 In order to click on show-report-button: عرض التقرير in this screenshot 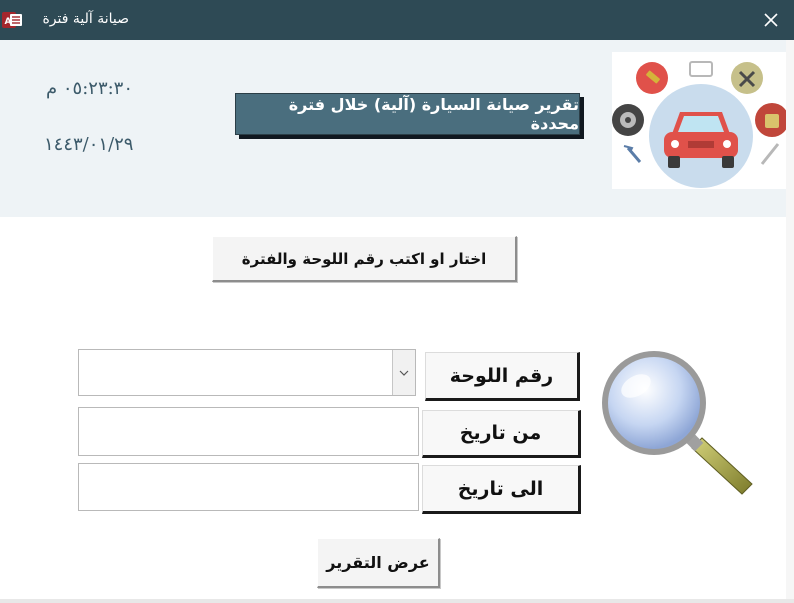, I will do `click(378, 563)`.